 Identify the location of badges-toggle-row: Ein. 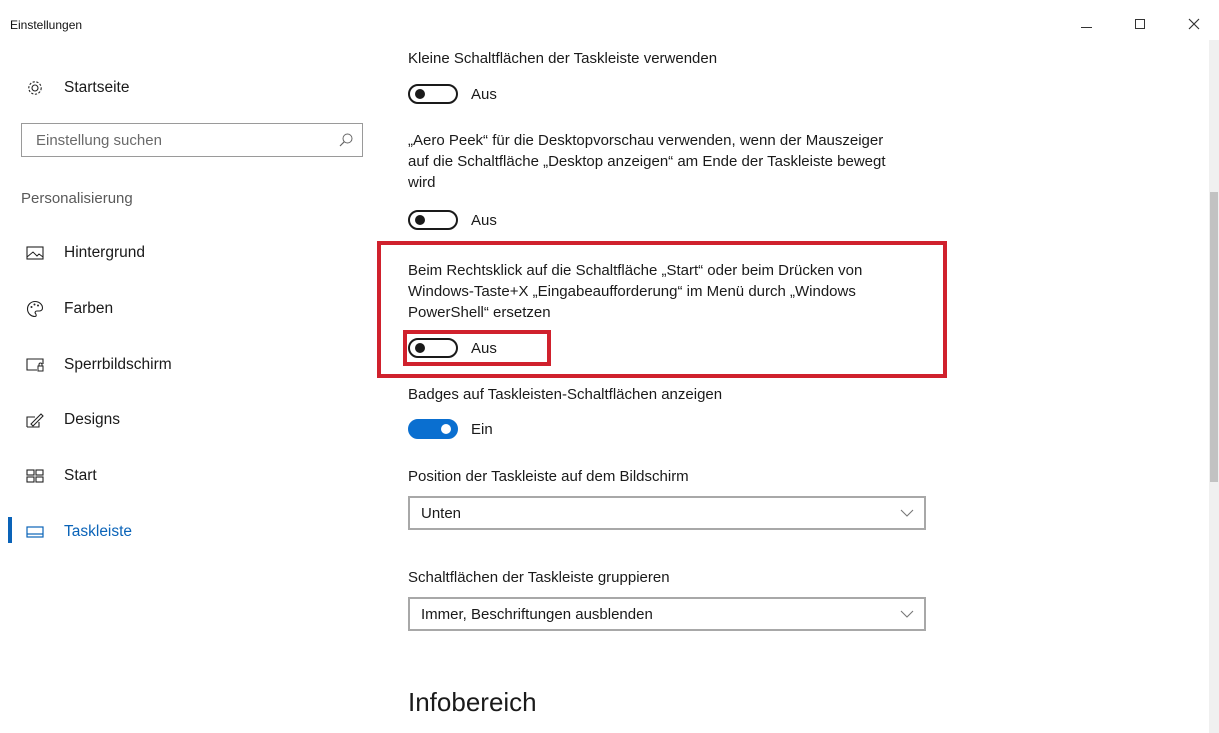
(450, 429).